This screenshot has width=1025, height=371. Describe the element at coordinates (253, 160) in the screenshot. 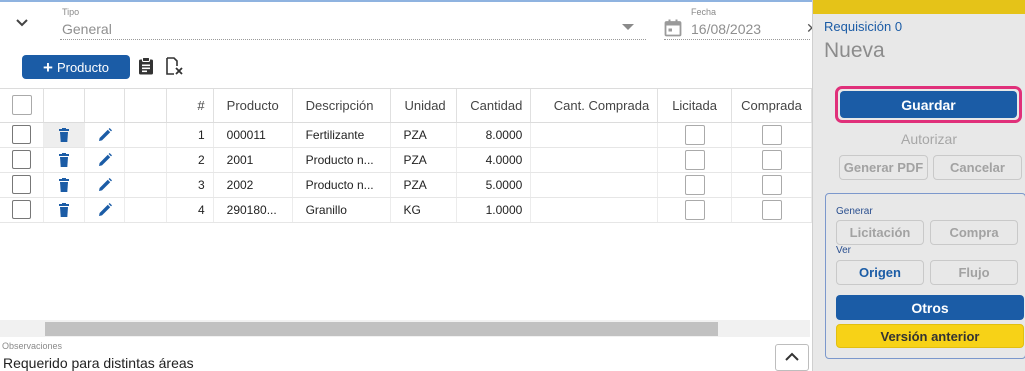

I see `cell-producto: 2001` at that location.